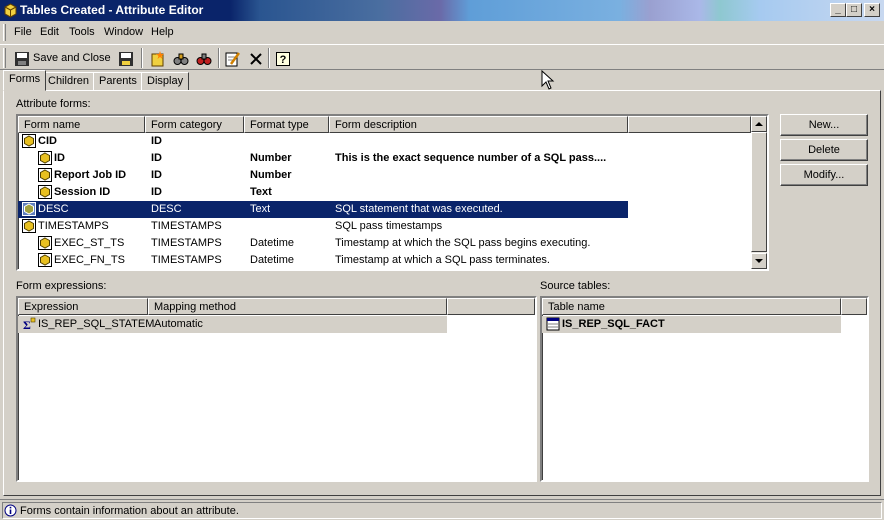 This screenshot has width=884, height=520. What do you see at coordinates (297, 306) in the screenshot?
I see `column-header-mapping-method: Mapping method` at bounding box center [297, 306].